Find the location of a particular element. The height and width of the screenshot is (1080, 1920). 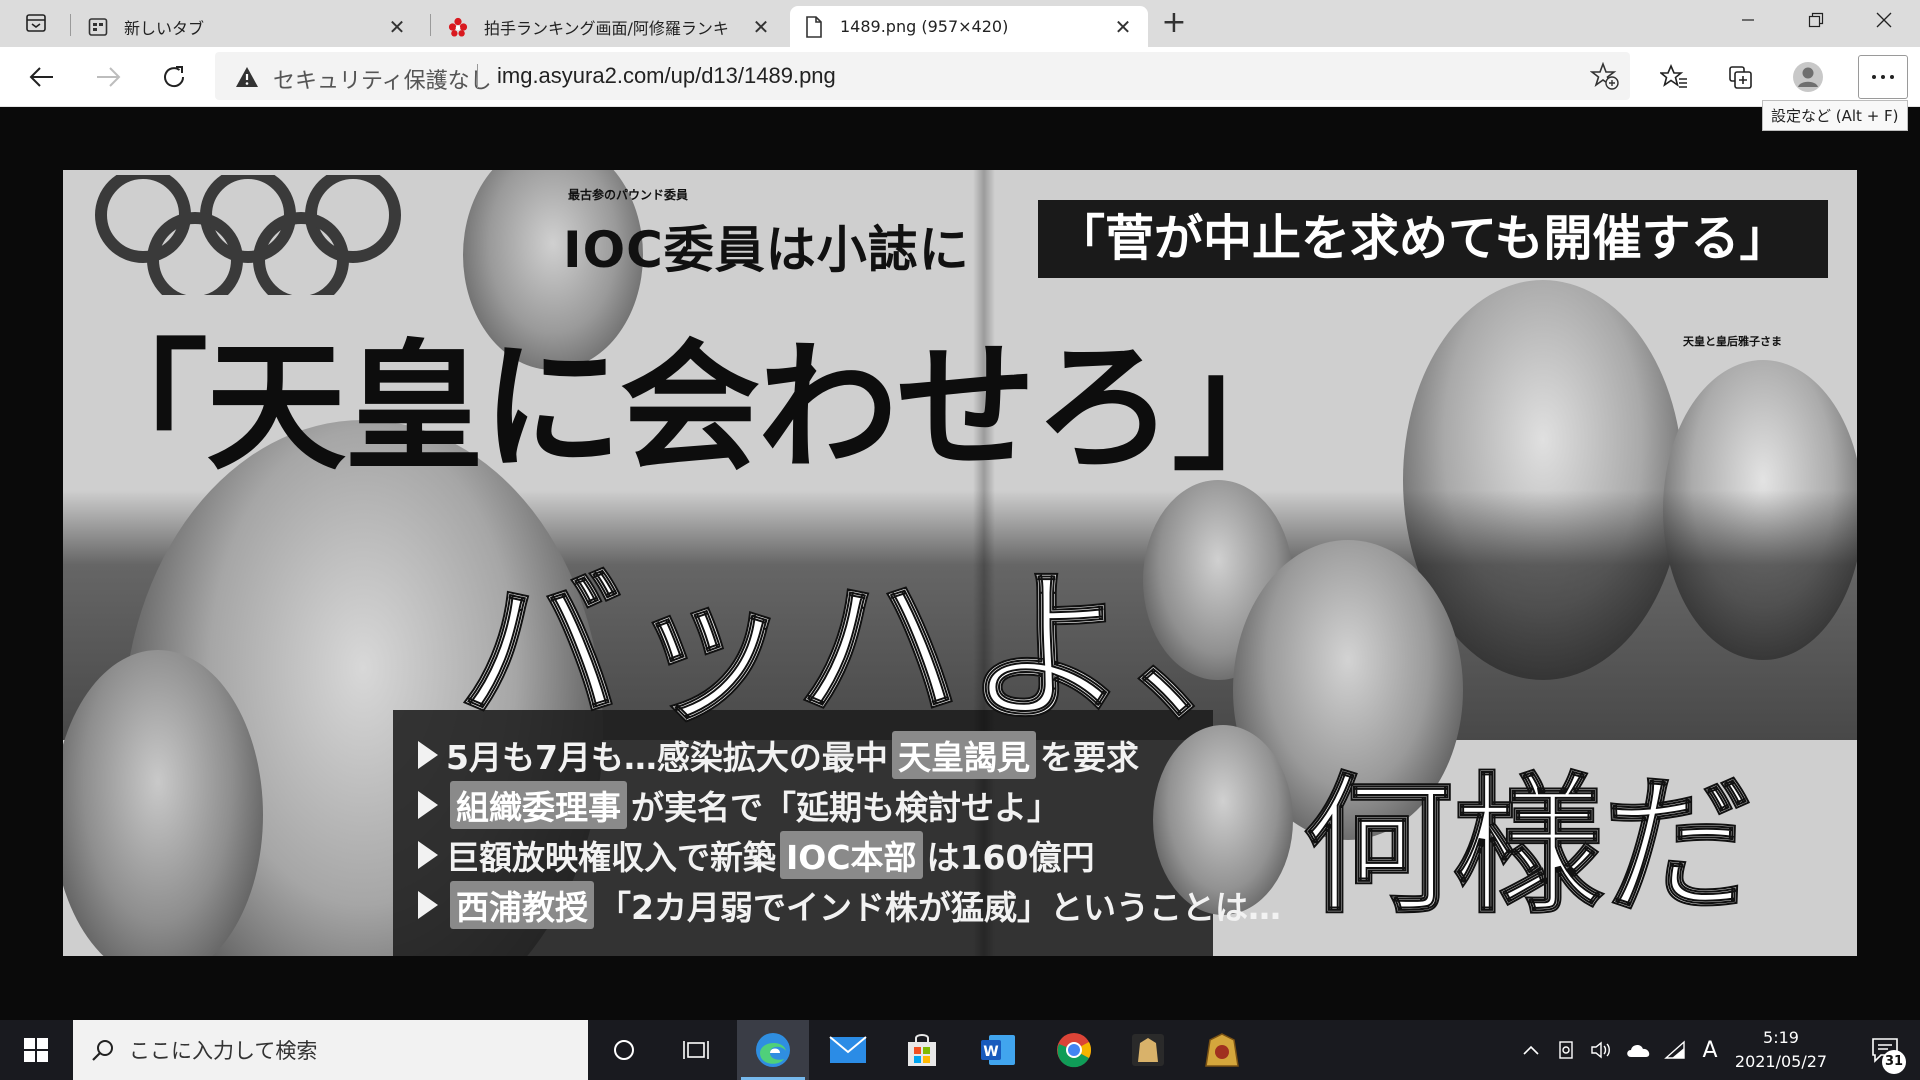

meet-now-icon is located at coordinates (1566, 1050).